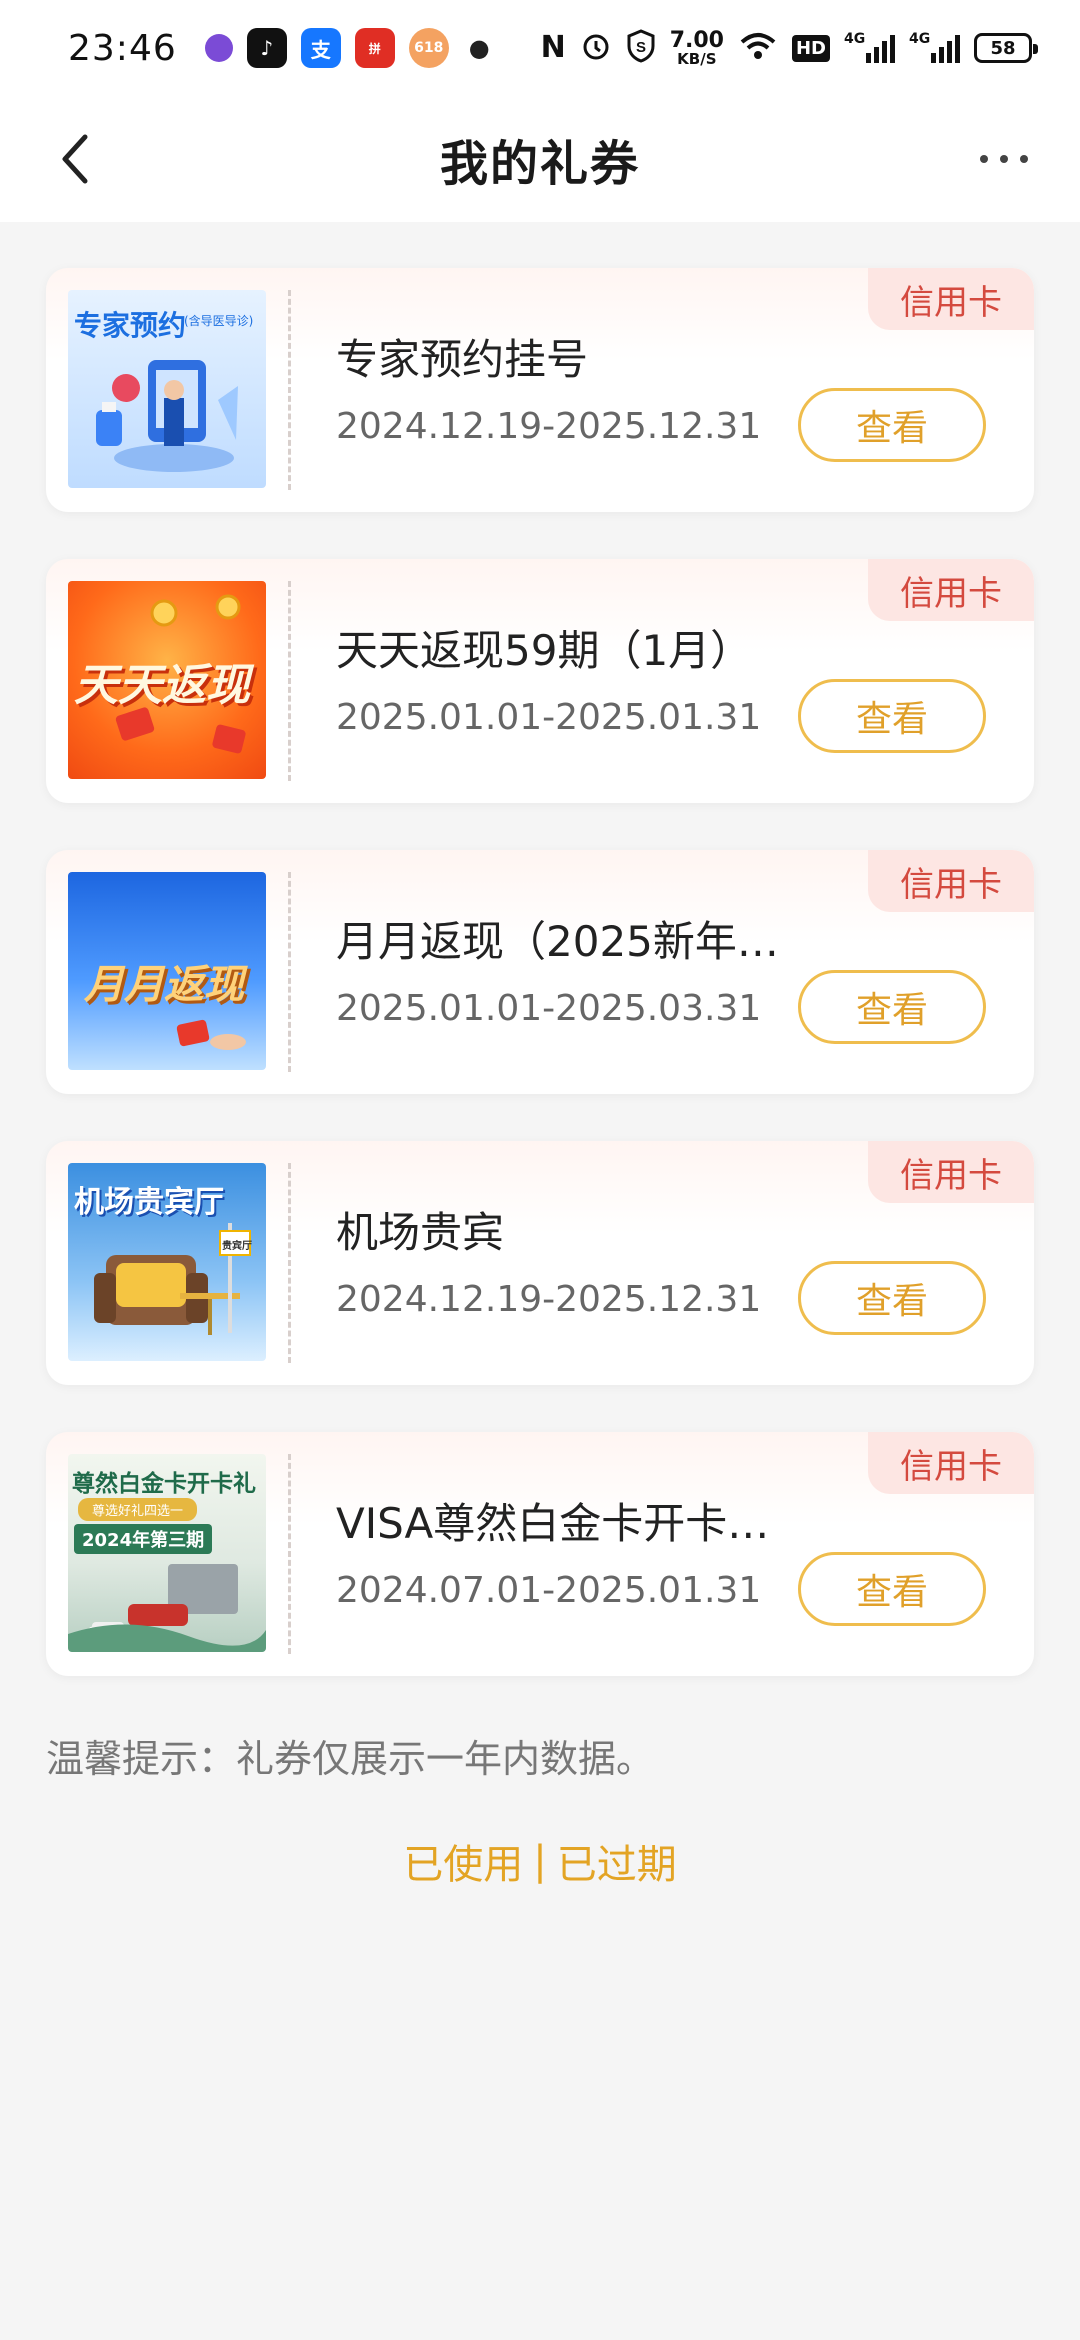  Describe the element at coordinates (934, 47) in the screenshot. I see `signal-icon-2: 4G` at that location.